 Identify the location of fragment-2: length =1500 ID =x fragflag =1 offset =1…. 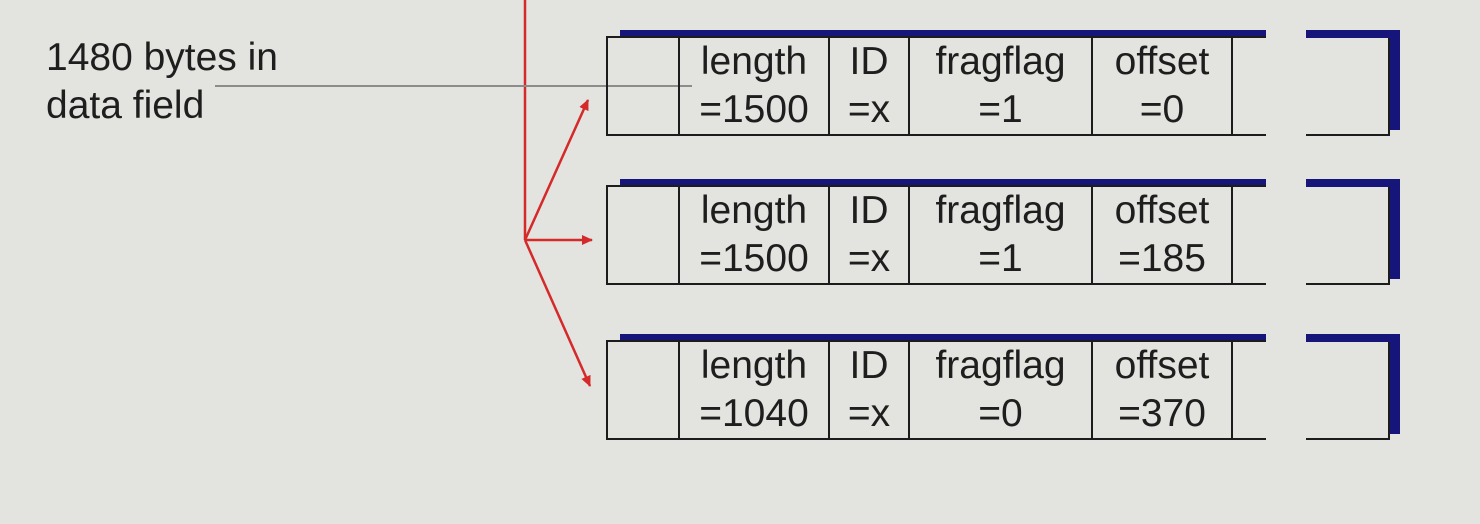
(1006, 235).